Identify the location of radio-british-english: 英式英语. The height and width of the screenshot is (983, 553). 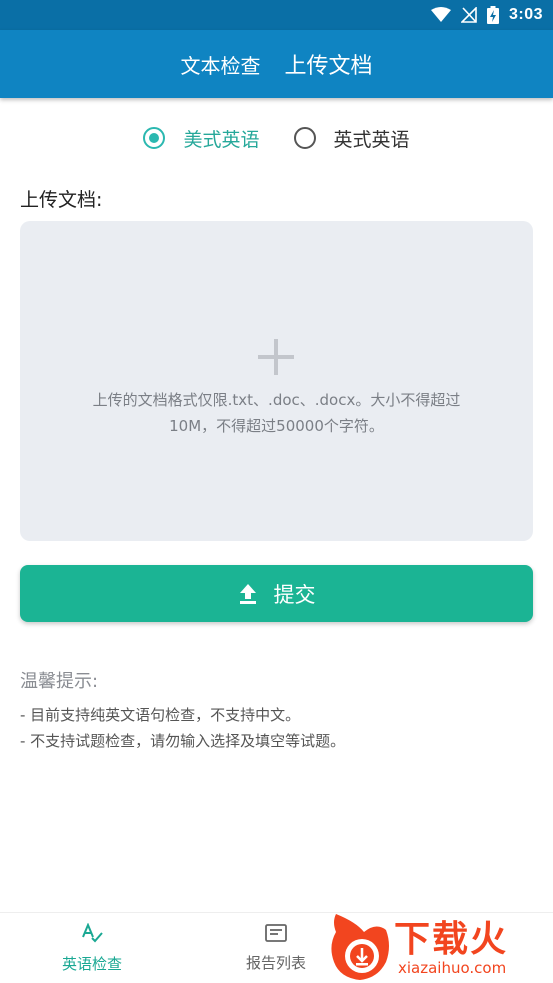
(351, 138).